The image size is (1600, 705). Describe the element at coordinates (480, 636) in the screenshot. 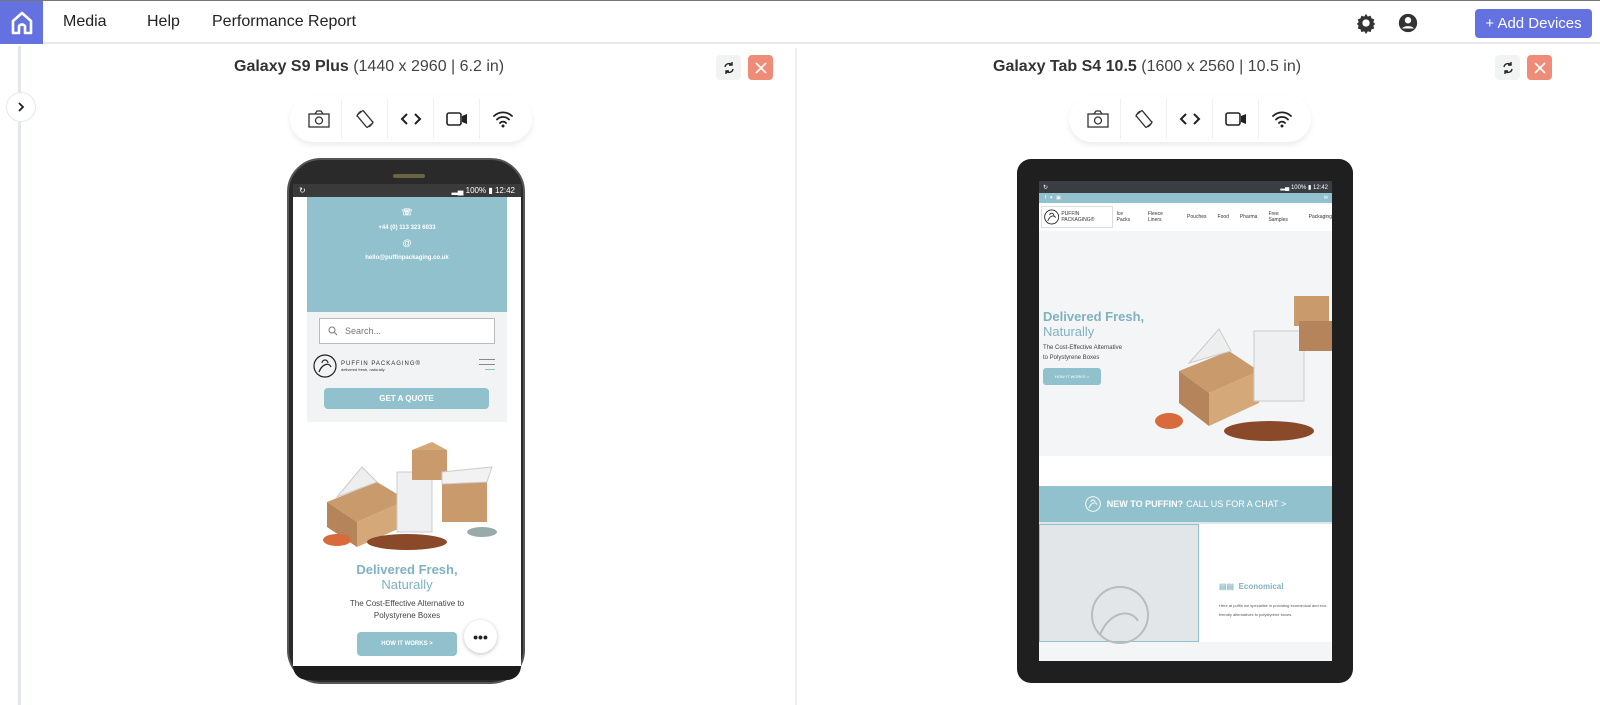

I see `more-options-button: •••` at that location.